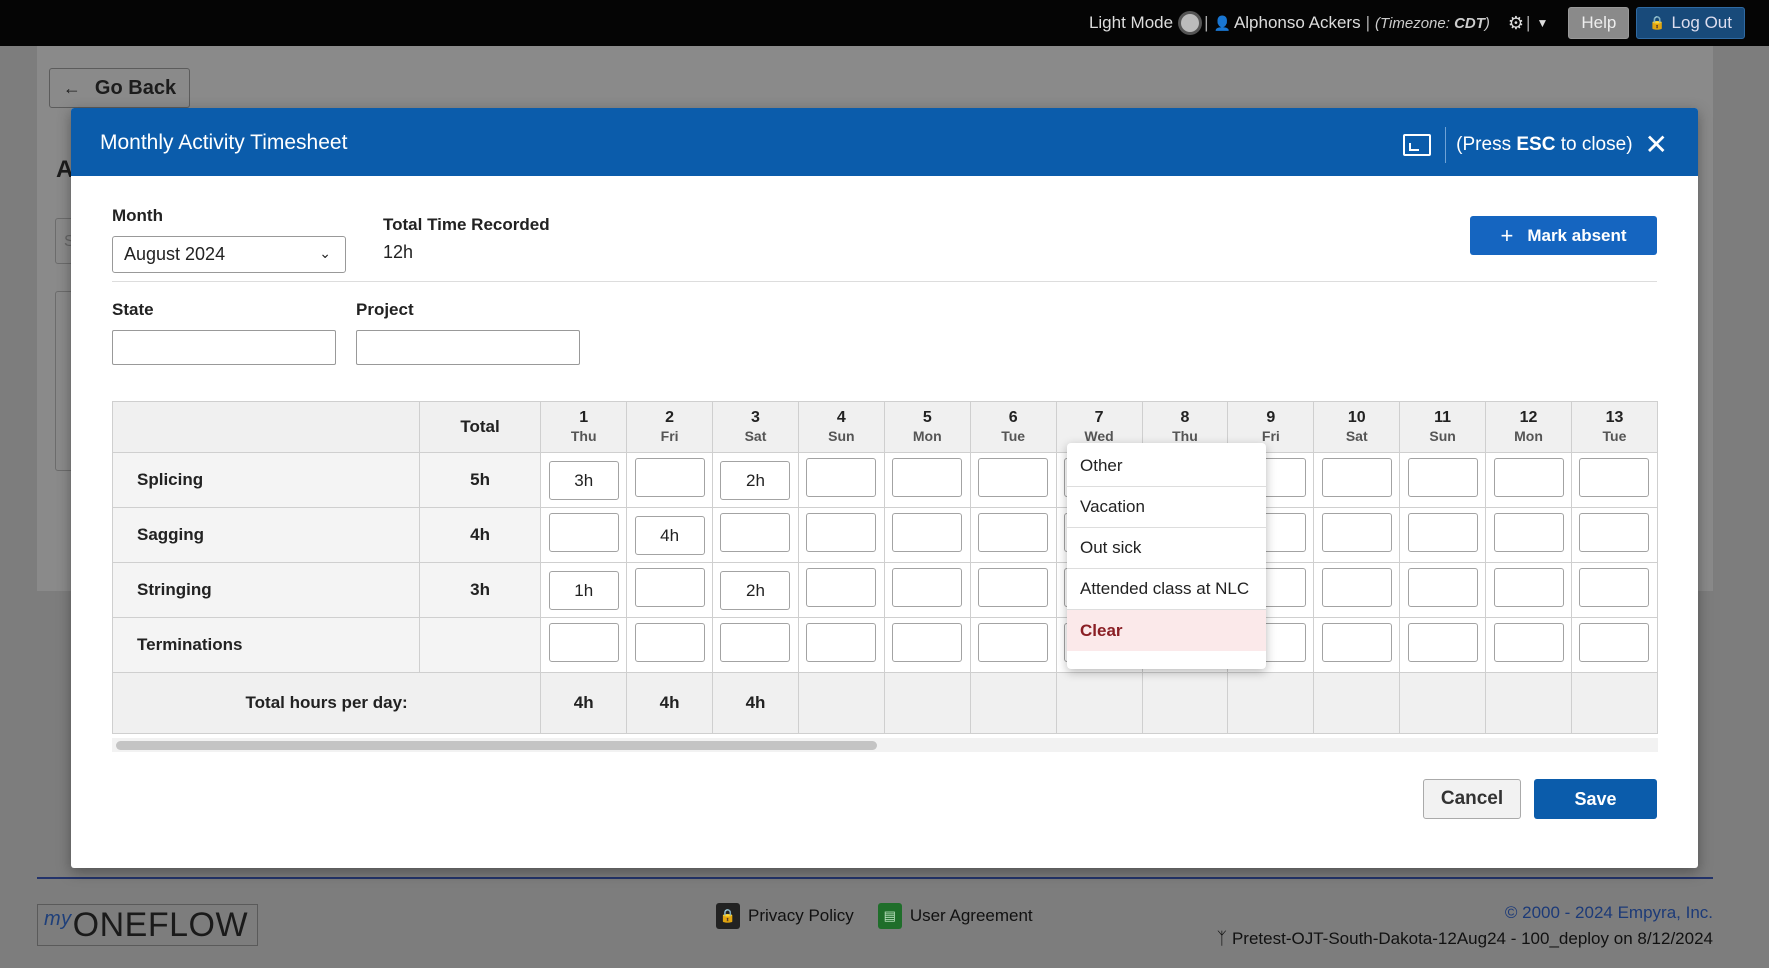  I want to click on hours-cell: 2h, so click(756, 480).